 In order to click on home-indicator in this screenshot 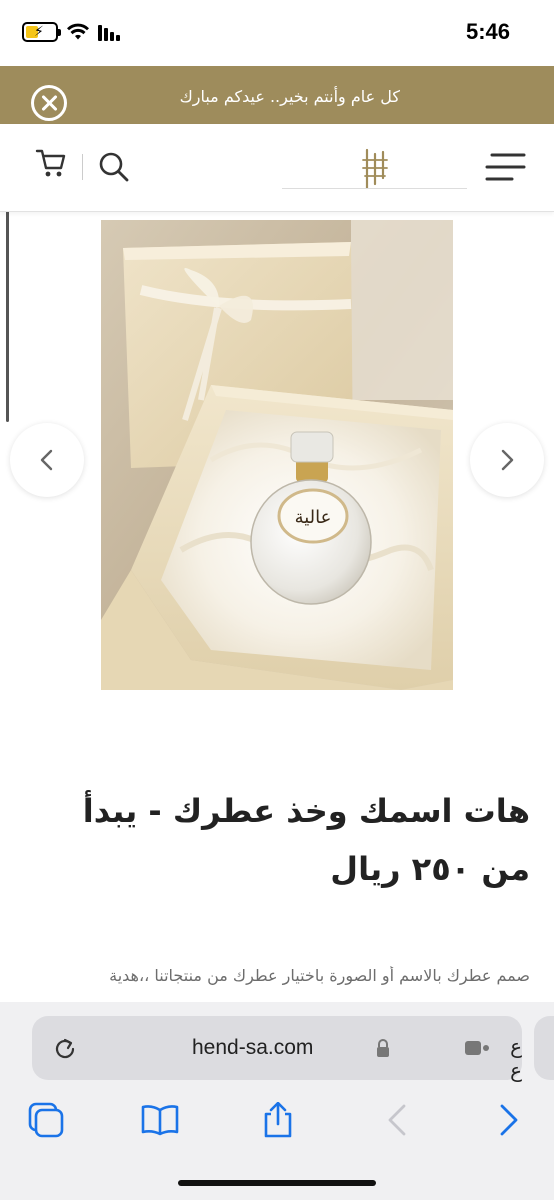, I will do `click(277, 1183)`.